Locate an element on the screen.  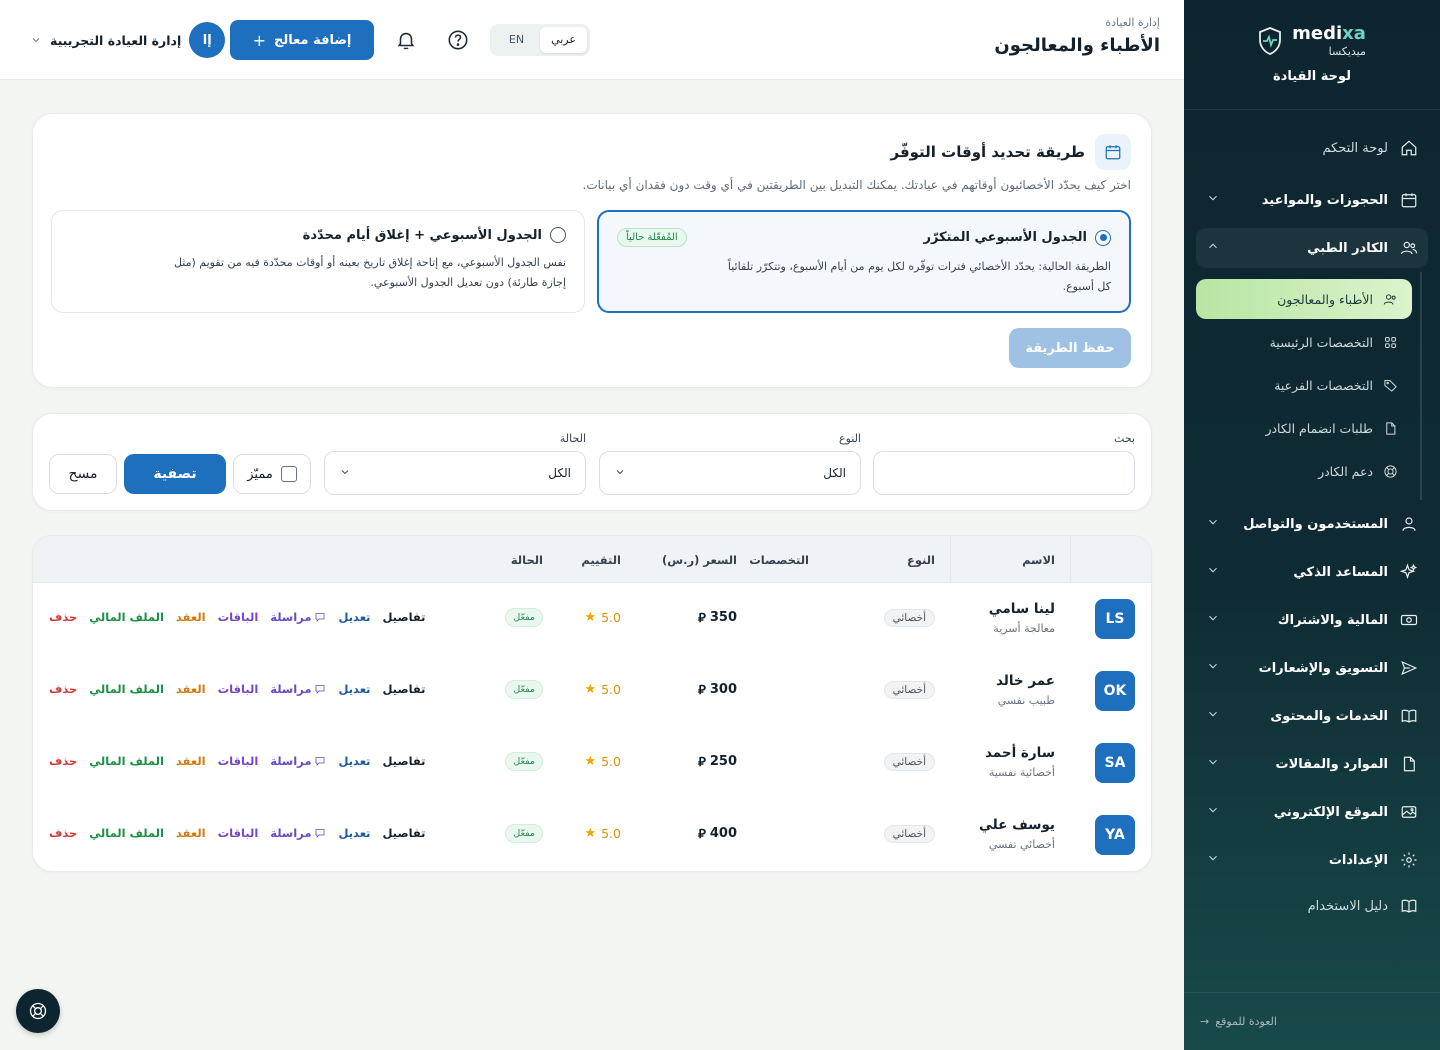
sidebar-item-dashboard: لوحة التحكم is located at coordinates (1312, 148).